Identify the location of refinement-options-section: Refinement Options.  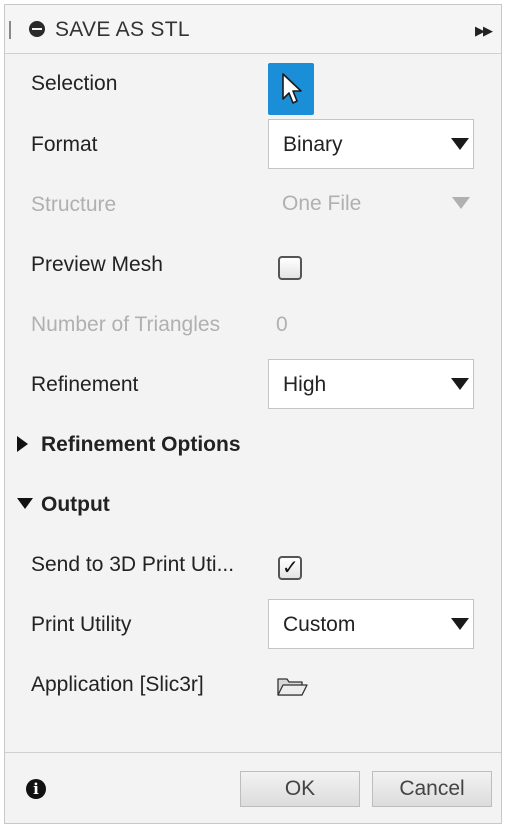
(129, 445).